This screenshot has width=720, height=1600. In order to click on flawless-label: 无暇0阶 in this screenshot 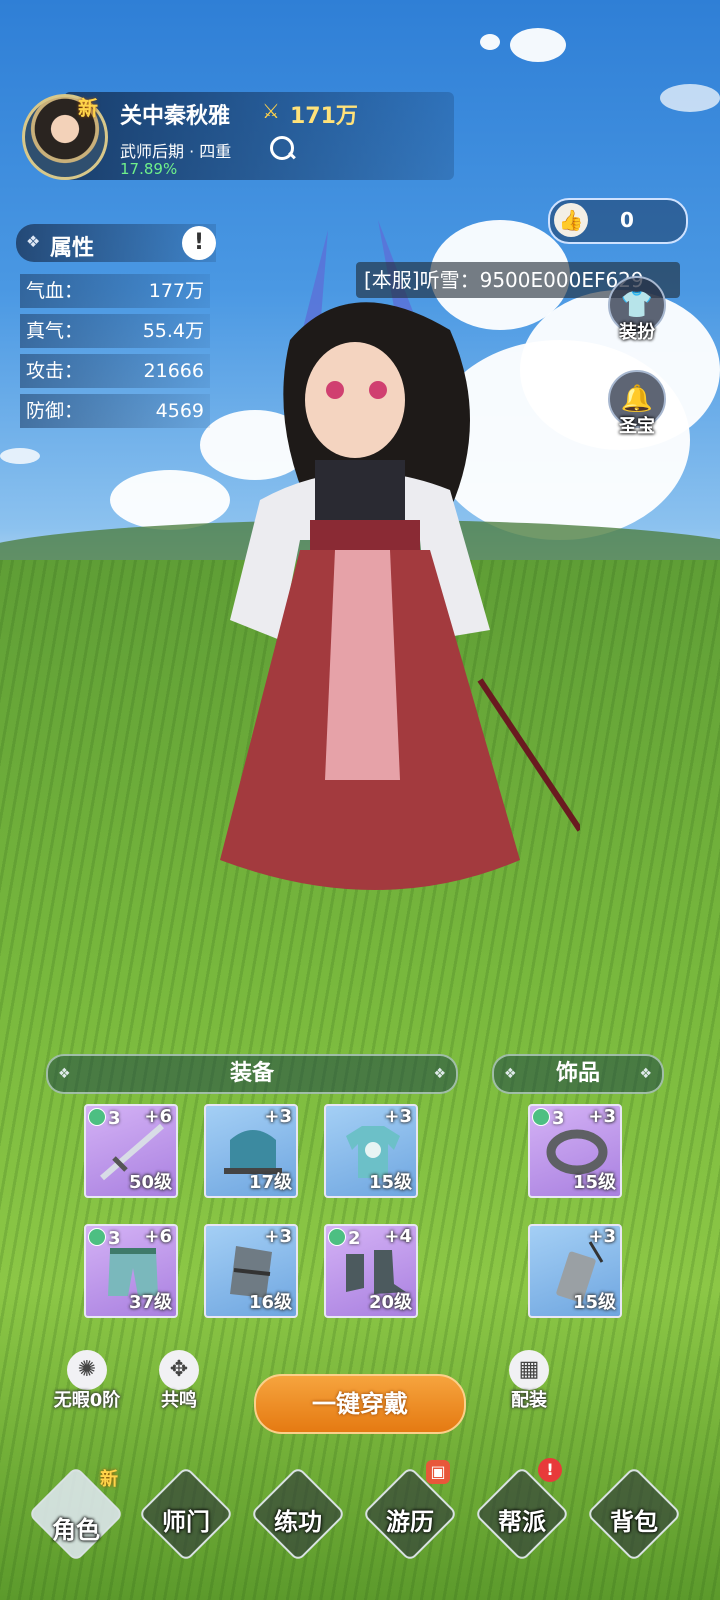, I will do `click(87, 1400)`.